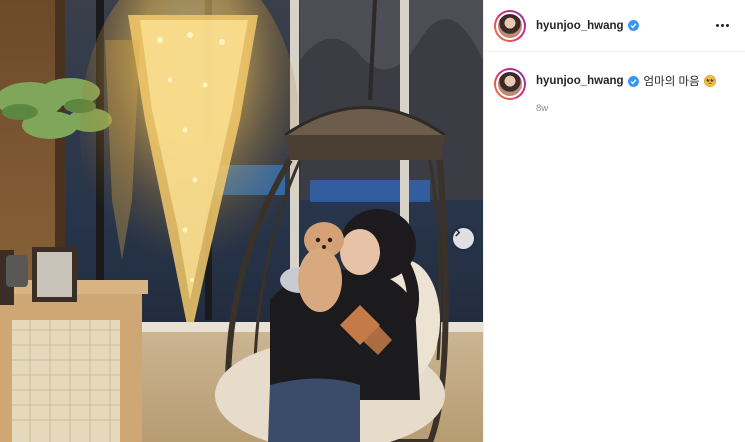  Describe the element at coordinates (709, 81) in the screenshot. I see `pleading-face-icon` at that location.